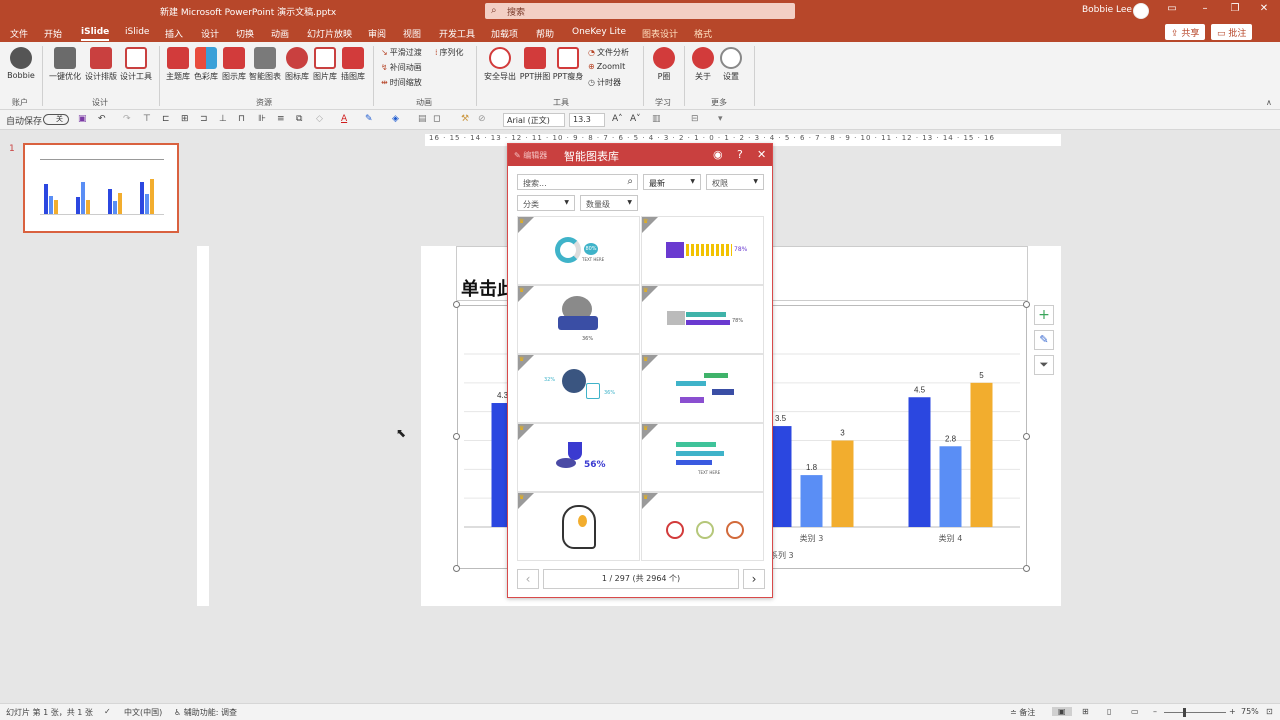 The width and height of the screenshot is (1280, 720). What do you see at coordinates (1022, 712) in the screenshot?
I see `notes-button: ≐ 备注` at bounding box center [1022, 712].